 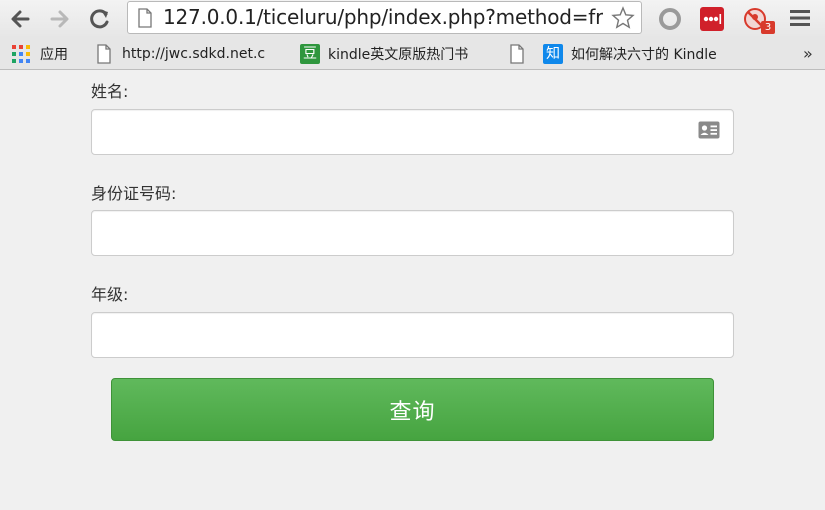 What do you see at coordinates (54, 55) in the screenshot?
I see `bookmark-label: 应用` at bounding box center [54, 55].